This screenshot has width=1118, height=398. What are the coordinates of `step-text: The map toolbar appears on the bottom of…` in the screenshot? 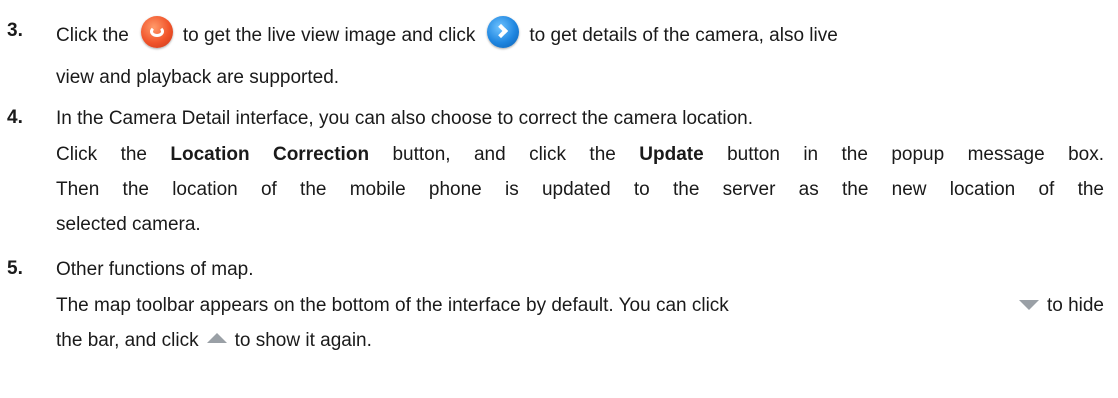 It's located at (392, 305).